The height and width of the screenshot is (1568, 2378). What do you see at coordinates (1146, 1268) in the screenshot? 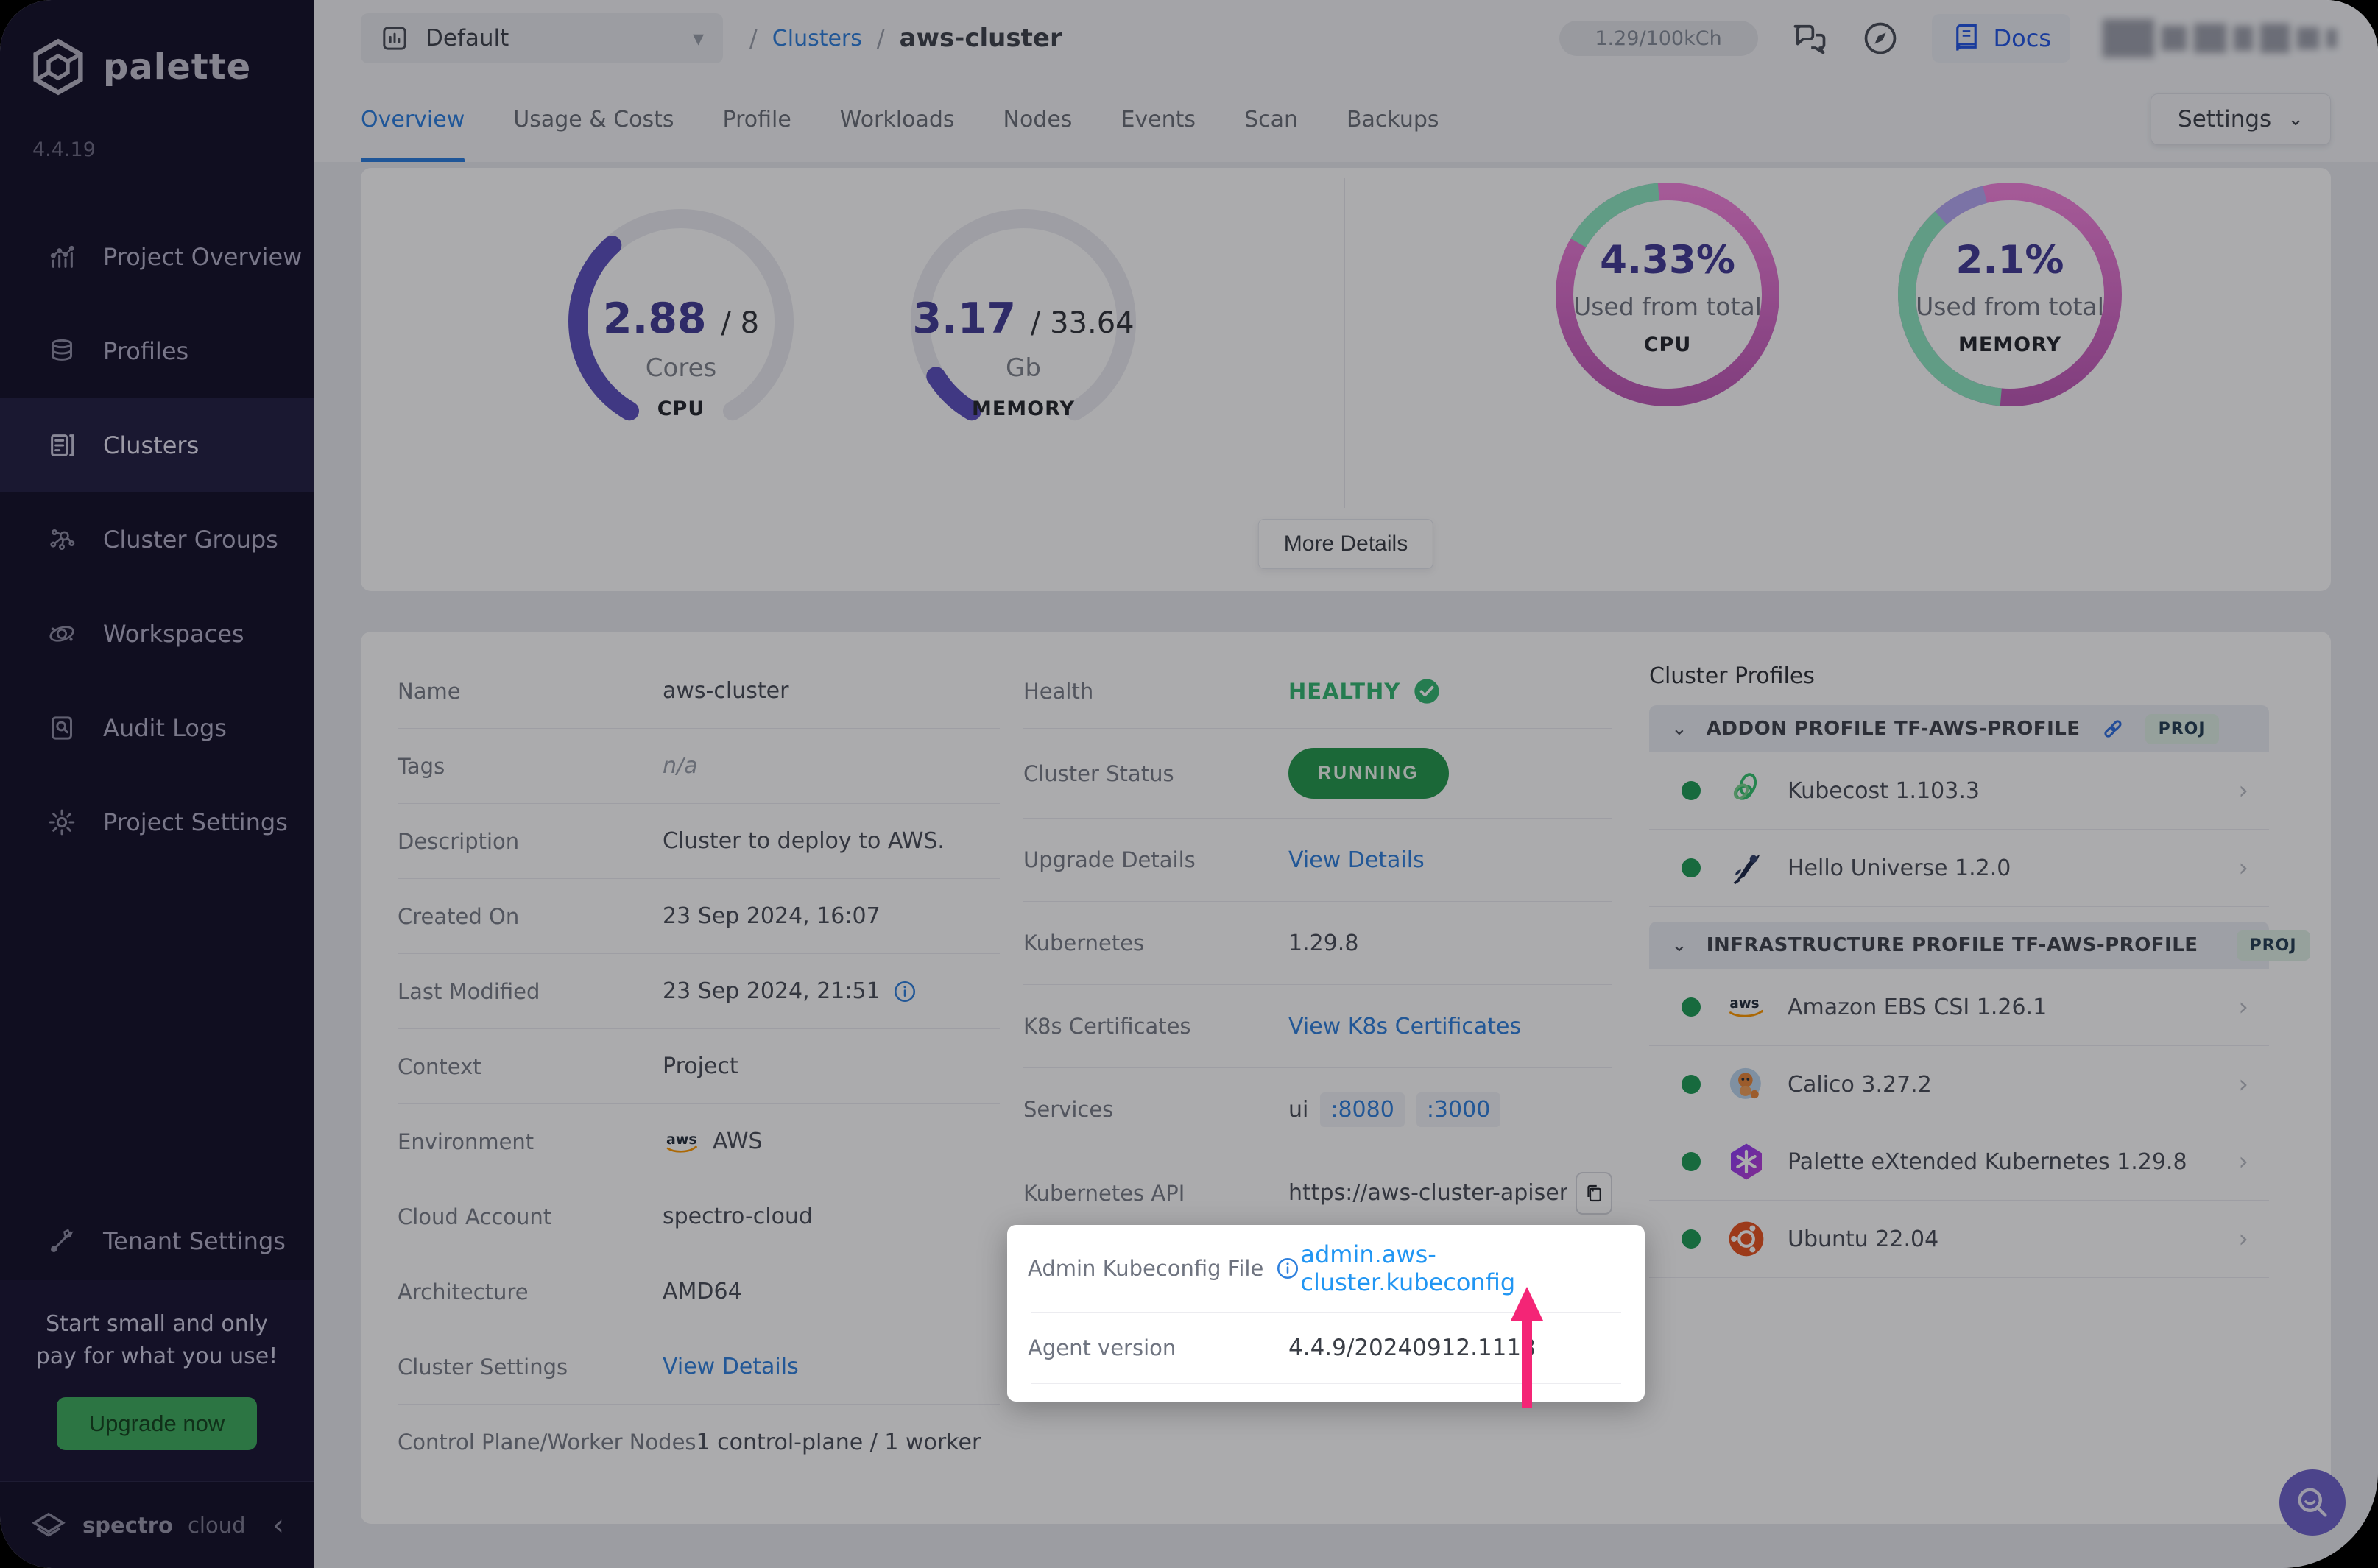
I see `kubeconfig-label: Admin Kubeconfig File` at bounding box center [1146, 1268].